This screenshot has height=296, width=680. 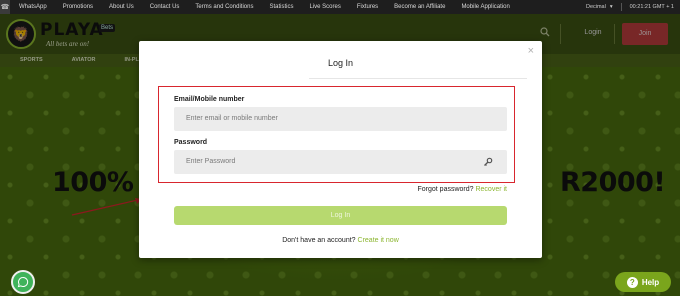 I want to click on email-label: Email/Mobile number, so click(x=209, y=99).